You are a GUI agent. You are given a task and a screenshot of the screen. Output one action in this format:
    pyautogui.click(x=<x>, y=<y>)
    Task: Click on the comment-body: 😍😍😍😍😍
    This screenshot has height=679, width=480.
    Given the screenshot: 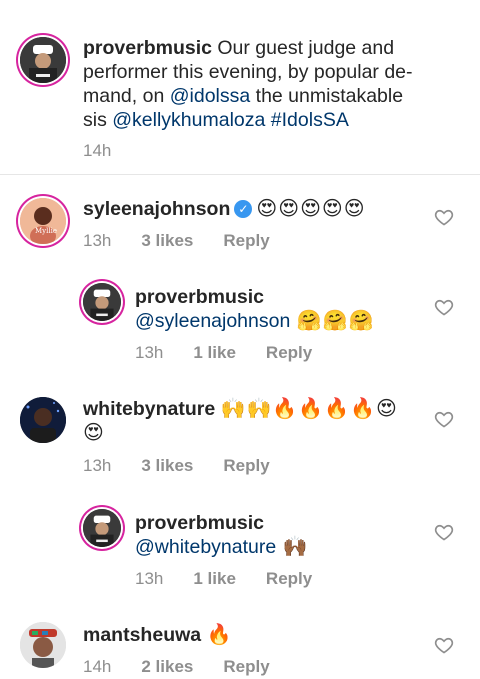 What is the action you would take?
    pyautogui.click(x=311, y=209)
    